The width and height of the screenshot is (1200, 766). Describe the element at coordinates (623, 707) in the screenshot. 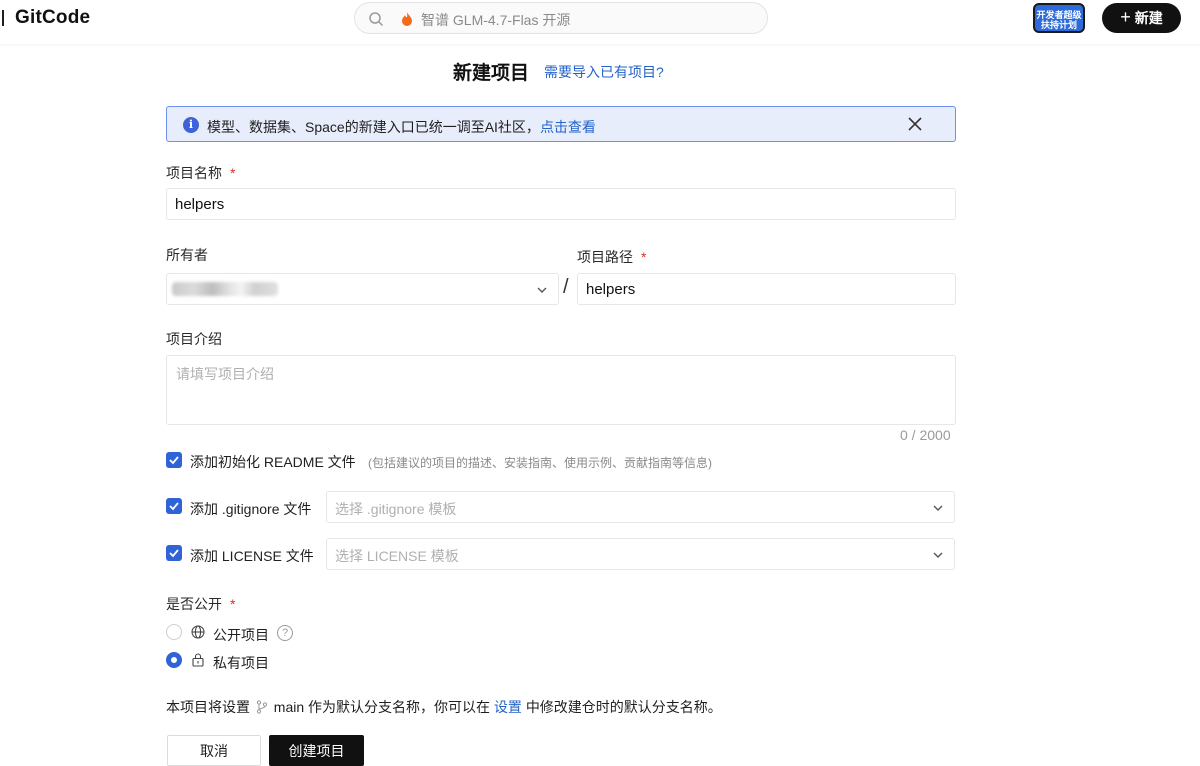

I see `branch-note-suffix: 中修改建仓时的默认分支名称。` at that location.